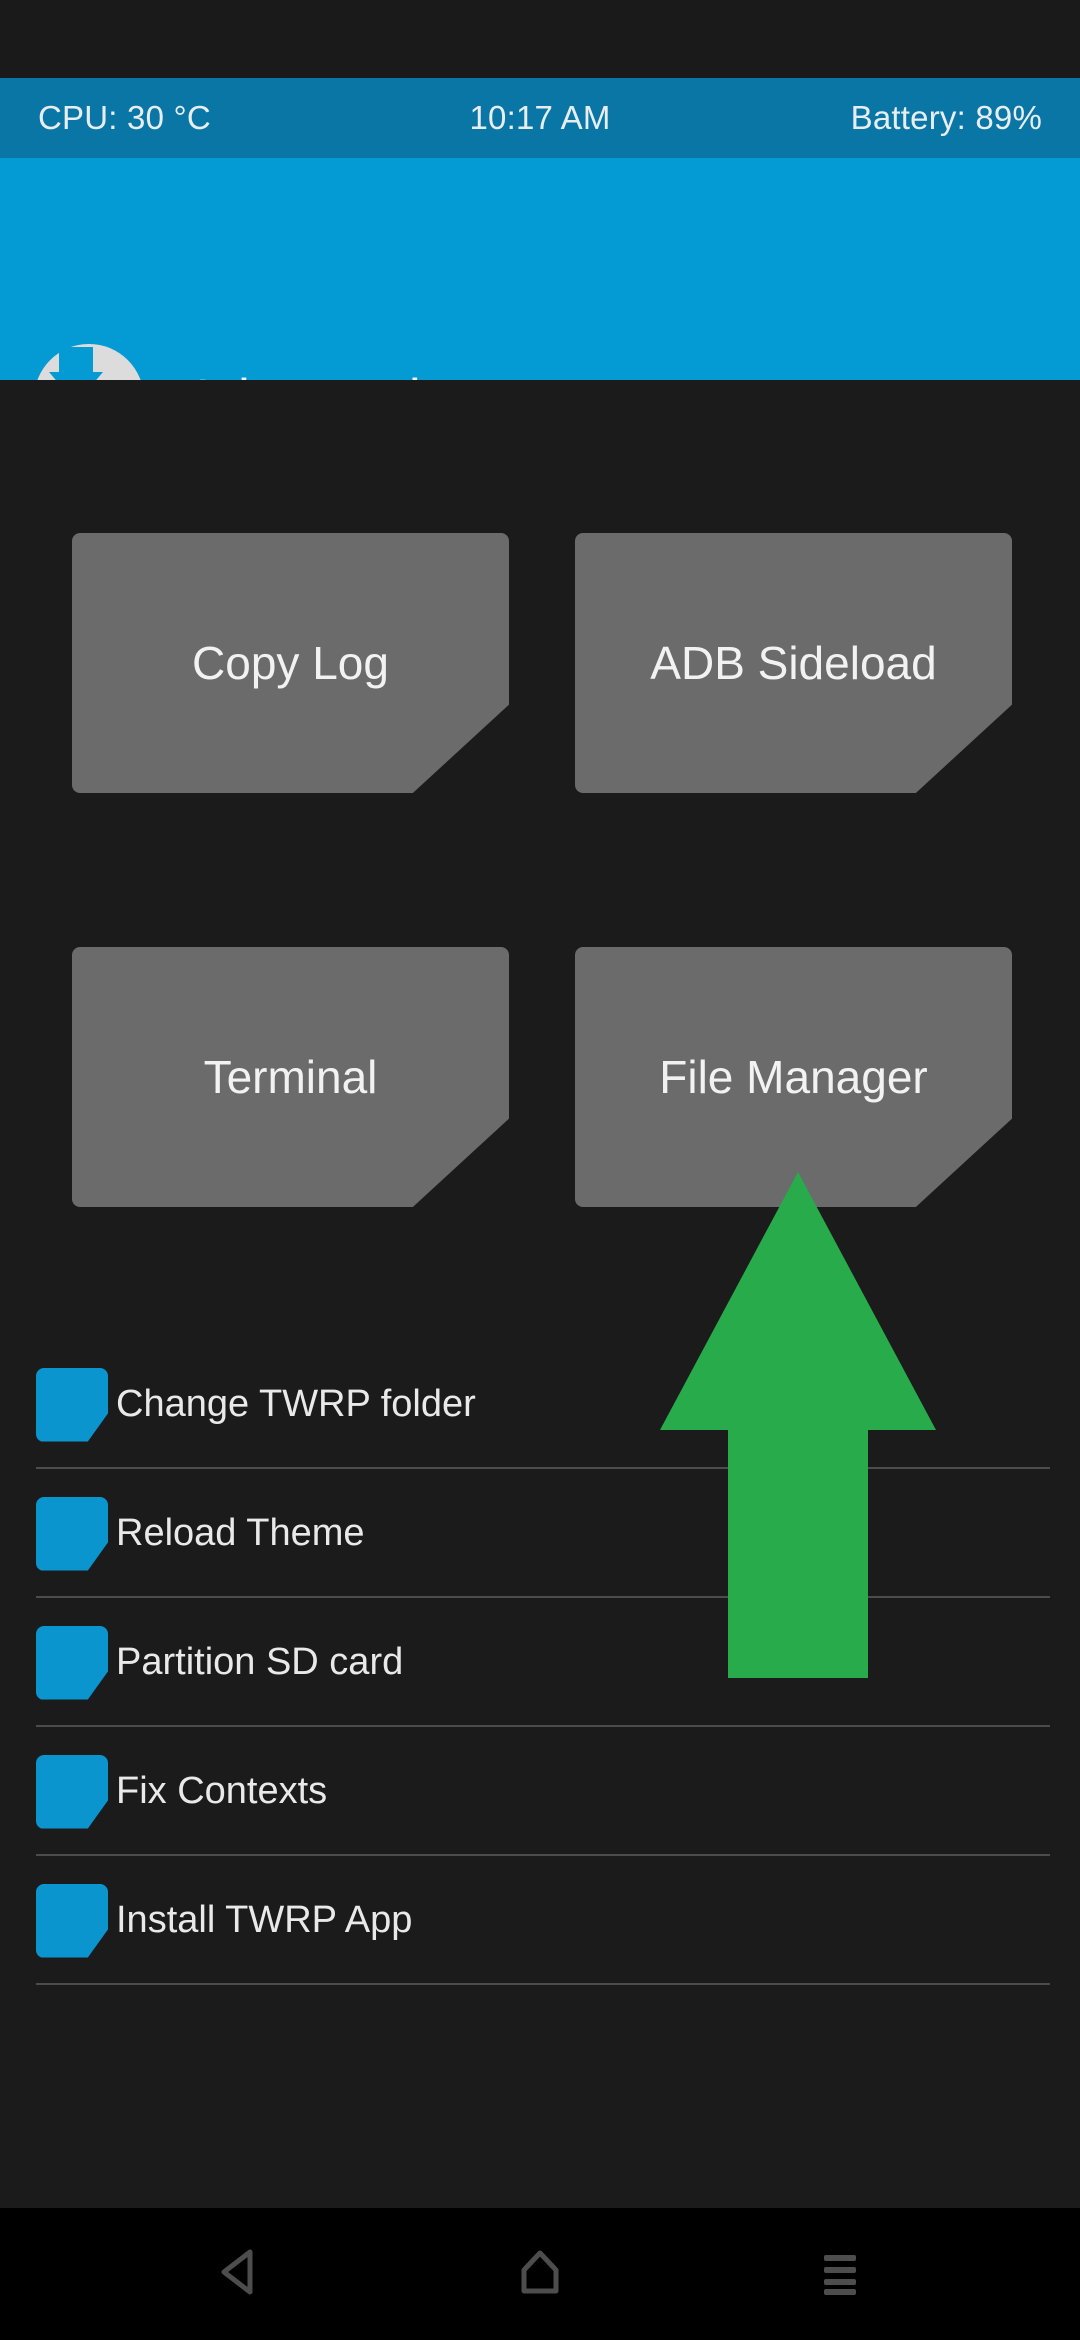 The width and height of the screenshot is (1080, 2340). I want to click on list-item: Install TWRP App, so click(540, 1920).